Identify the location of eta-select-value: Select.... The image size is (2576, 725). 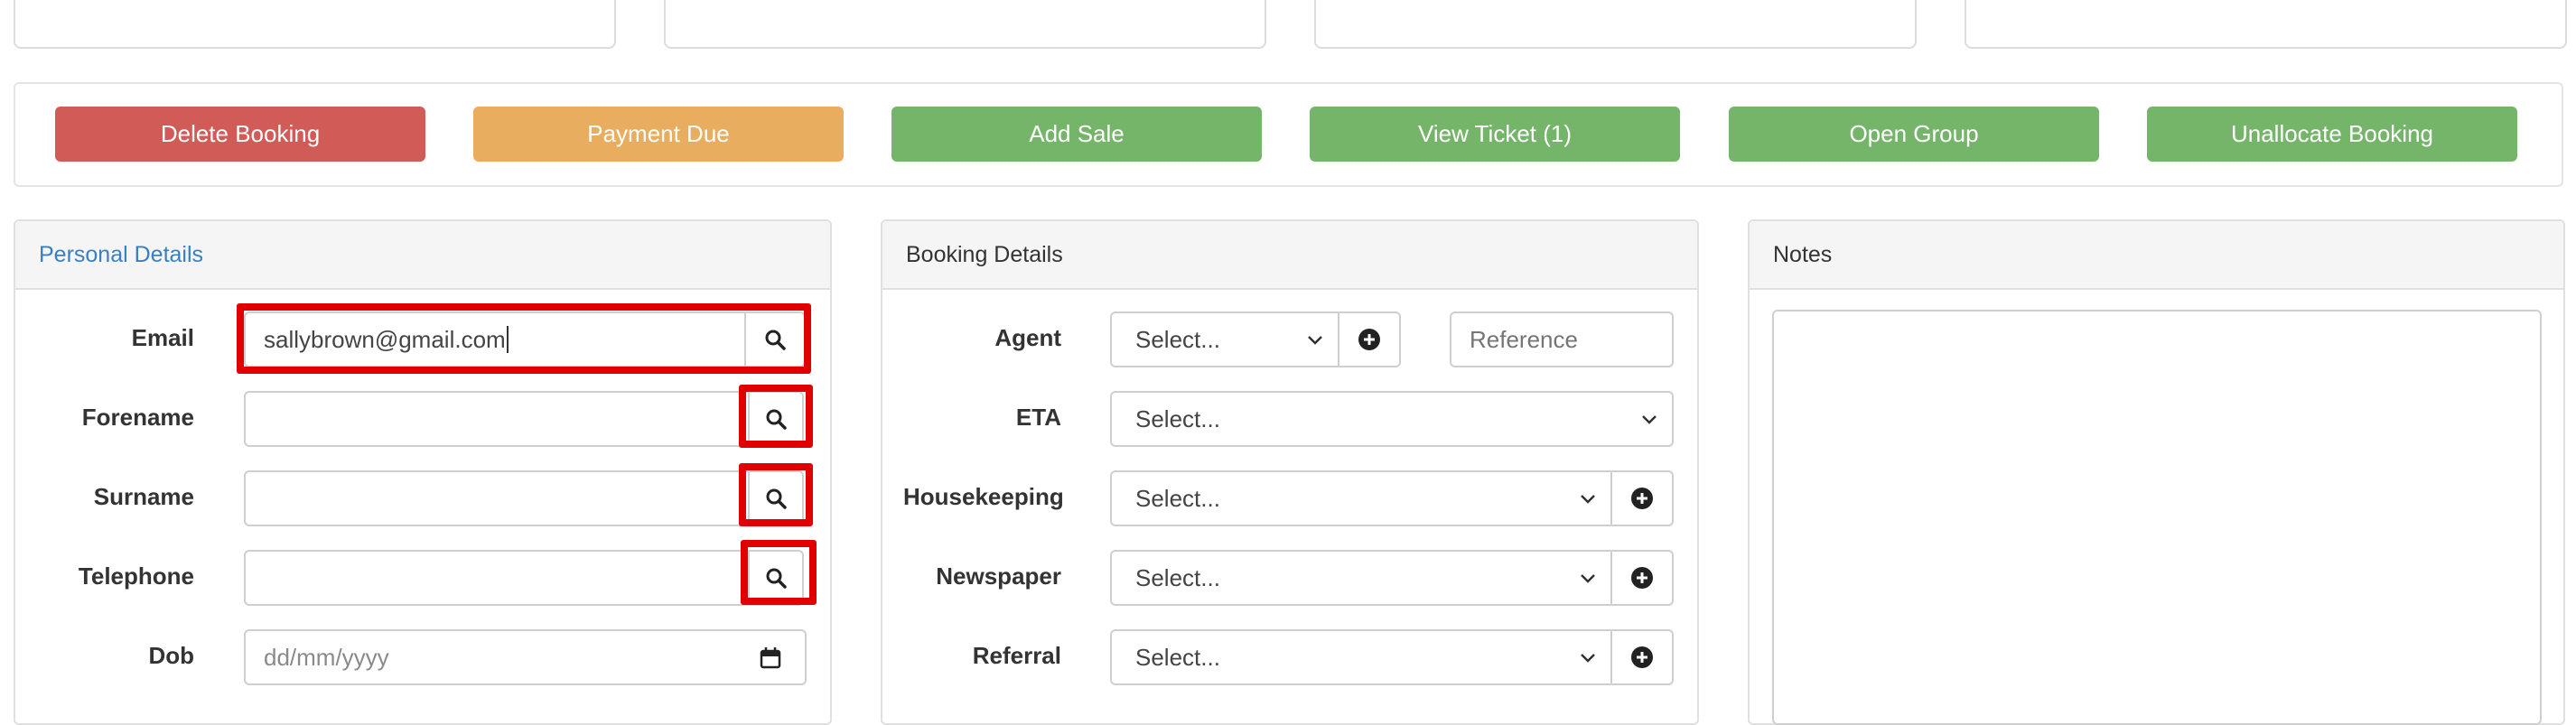
(1178, 418).